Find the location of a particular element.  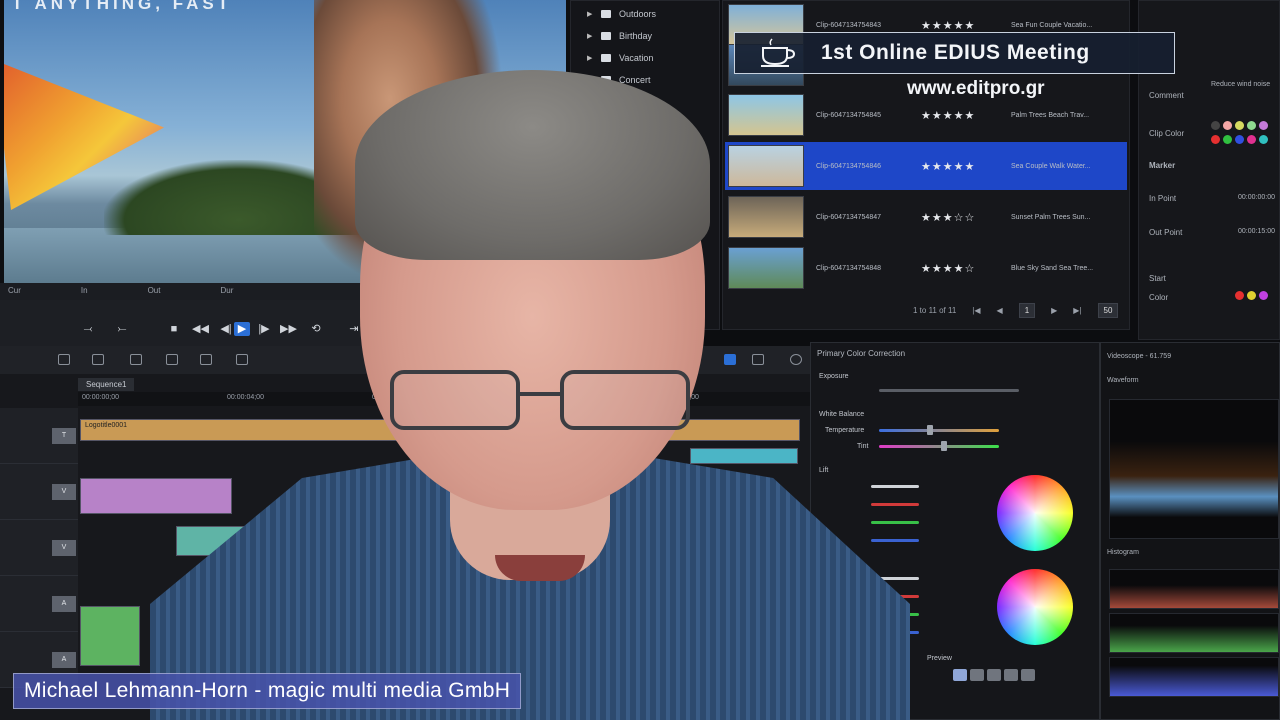

temperature-knob is located at coordinates (930, 430).